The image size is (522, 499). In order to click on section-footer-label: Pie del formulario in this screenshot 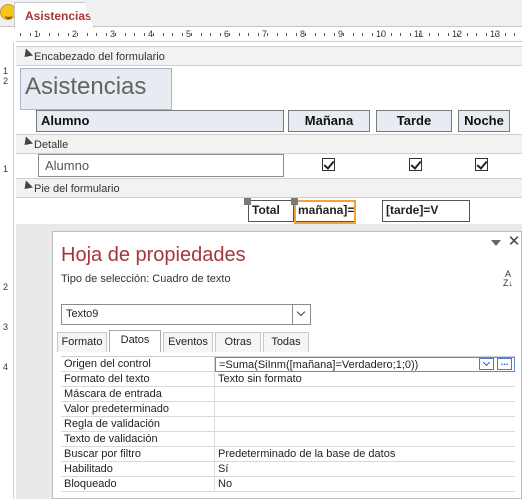, I will do `click(77, 189)`.